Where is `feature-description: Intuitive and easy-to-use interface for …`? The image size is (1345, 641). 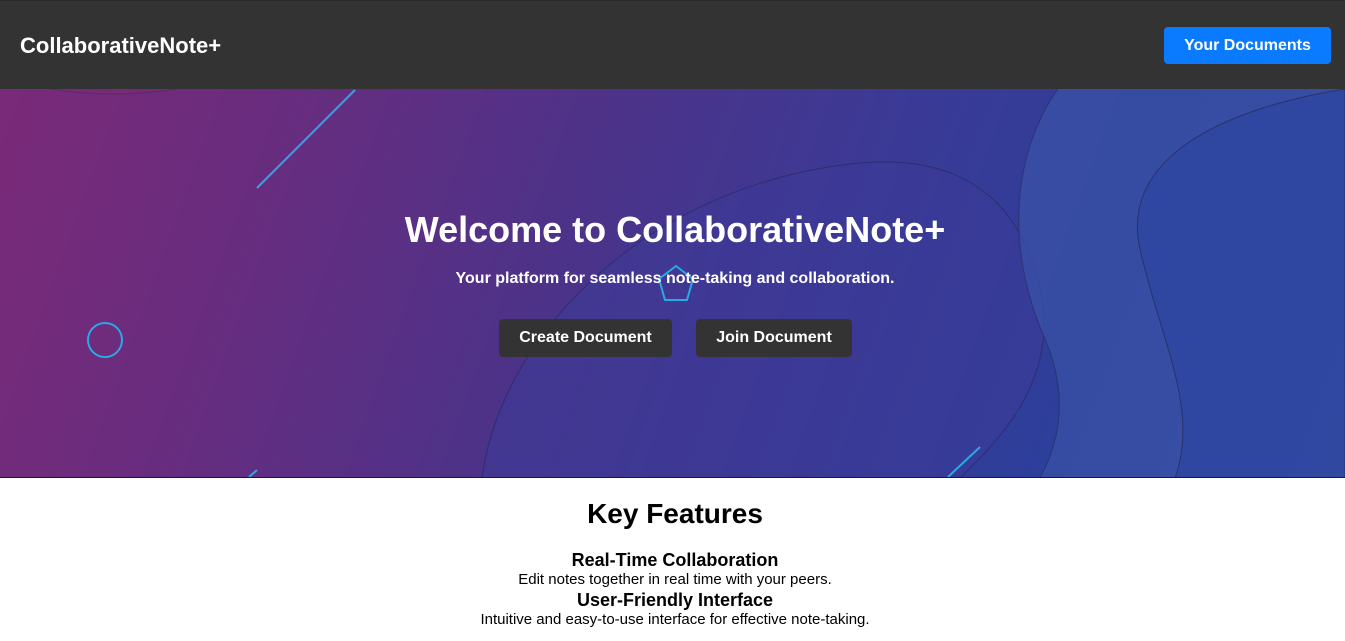 feature-description: Intuitive and easy-to-use interface for … is located at coordinates (675, 619).